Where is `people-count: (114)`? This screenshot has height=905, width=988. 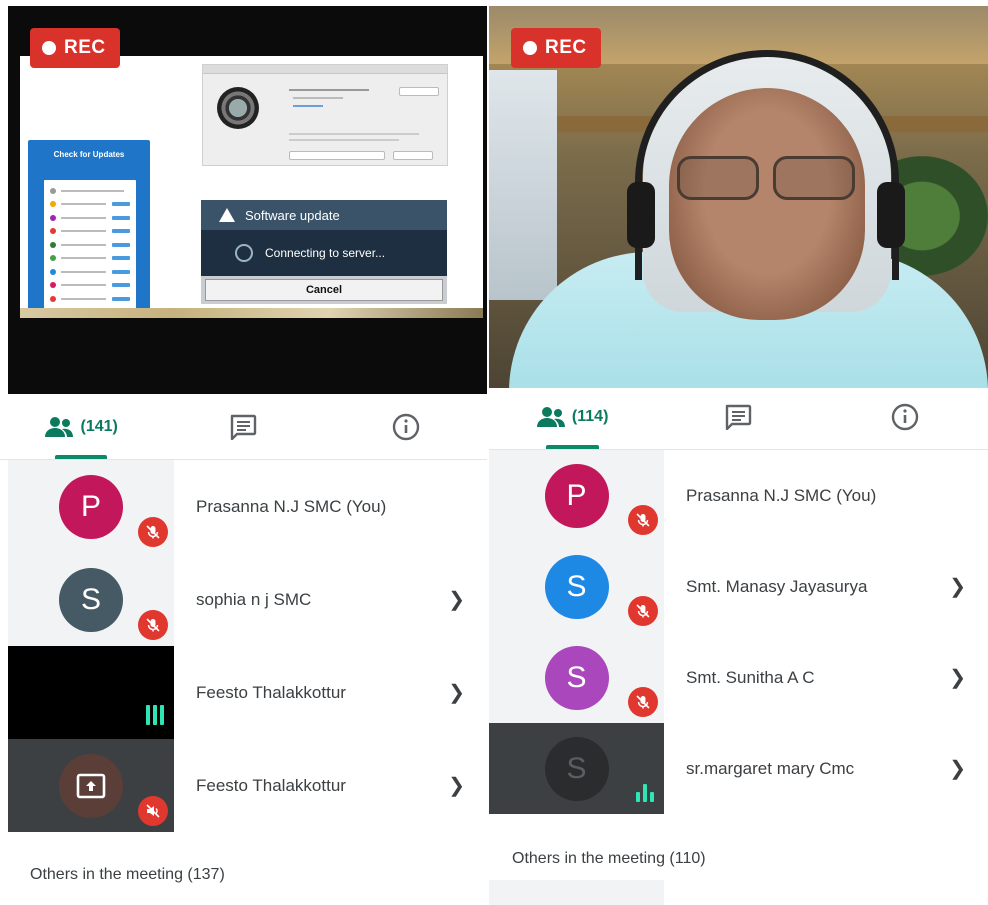
people-count: (114) is located at coordinates (590, 416).